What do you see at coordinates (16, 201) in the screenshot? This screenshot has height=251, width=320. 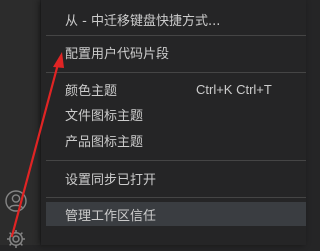 I see `account-icon` at bounding box center [16, 201].